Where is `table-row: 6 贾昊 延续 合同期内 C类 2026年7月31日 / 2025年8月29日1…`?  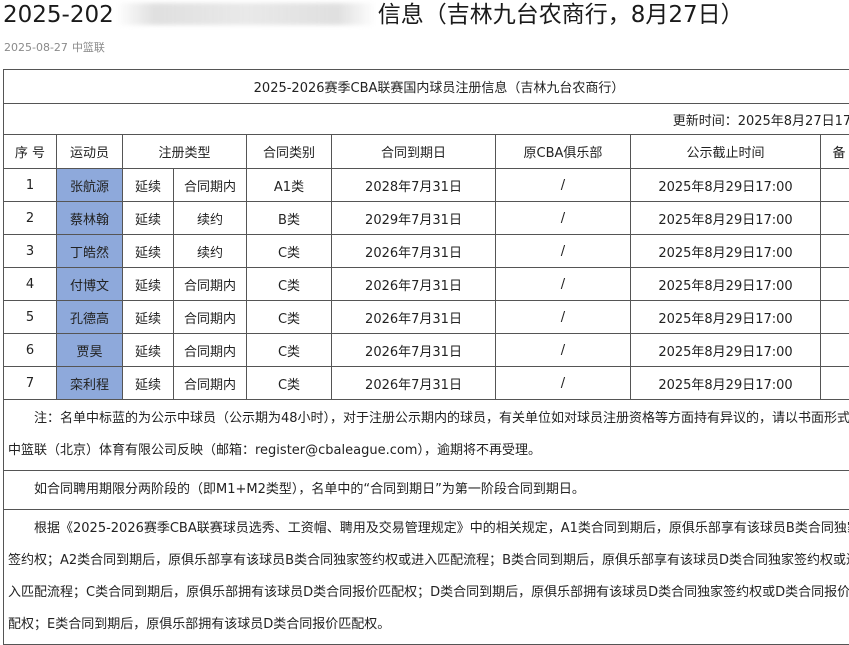 table-row: 6 贾昊 延续 合同期内 C类 2026年7月31日 / 2025年8月29日1… is located at coordinates (426, 350).